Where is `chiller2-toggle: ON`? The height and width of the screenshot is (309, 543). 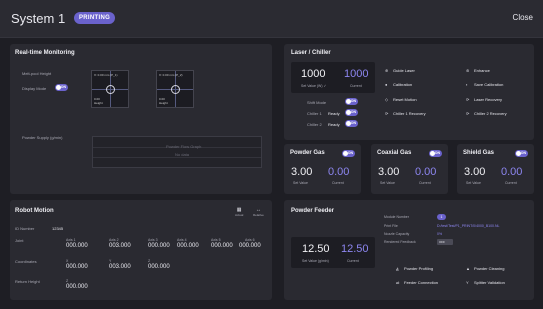
chiller2-toggle: ON is located at coordinates (351, 123).